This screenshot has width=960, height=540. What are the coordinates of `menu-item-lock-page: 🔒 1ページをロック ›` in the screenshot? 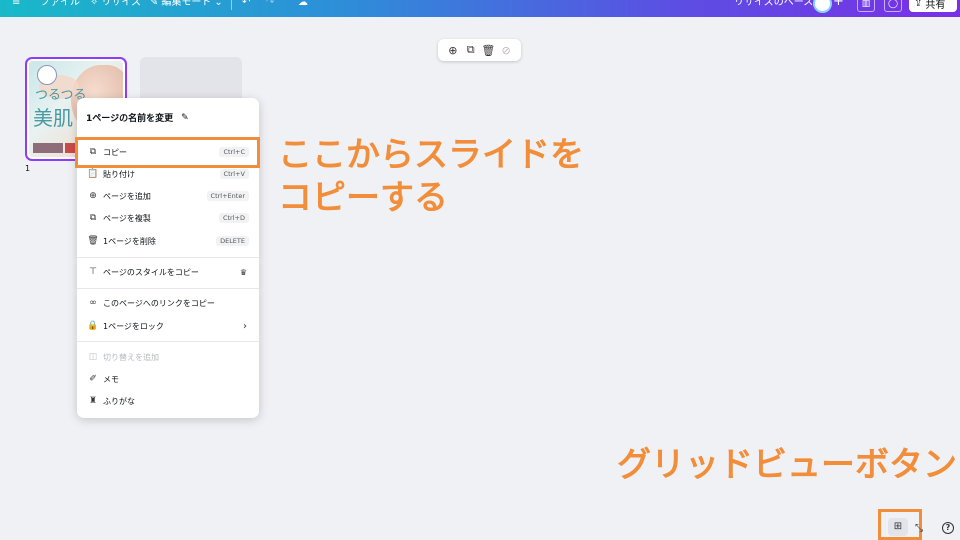 It's located at (168, 326).